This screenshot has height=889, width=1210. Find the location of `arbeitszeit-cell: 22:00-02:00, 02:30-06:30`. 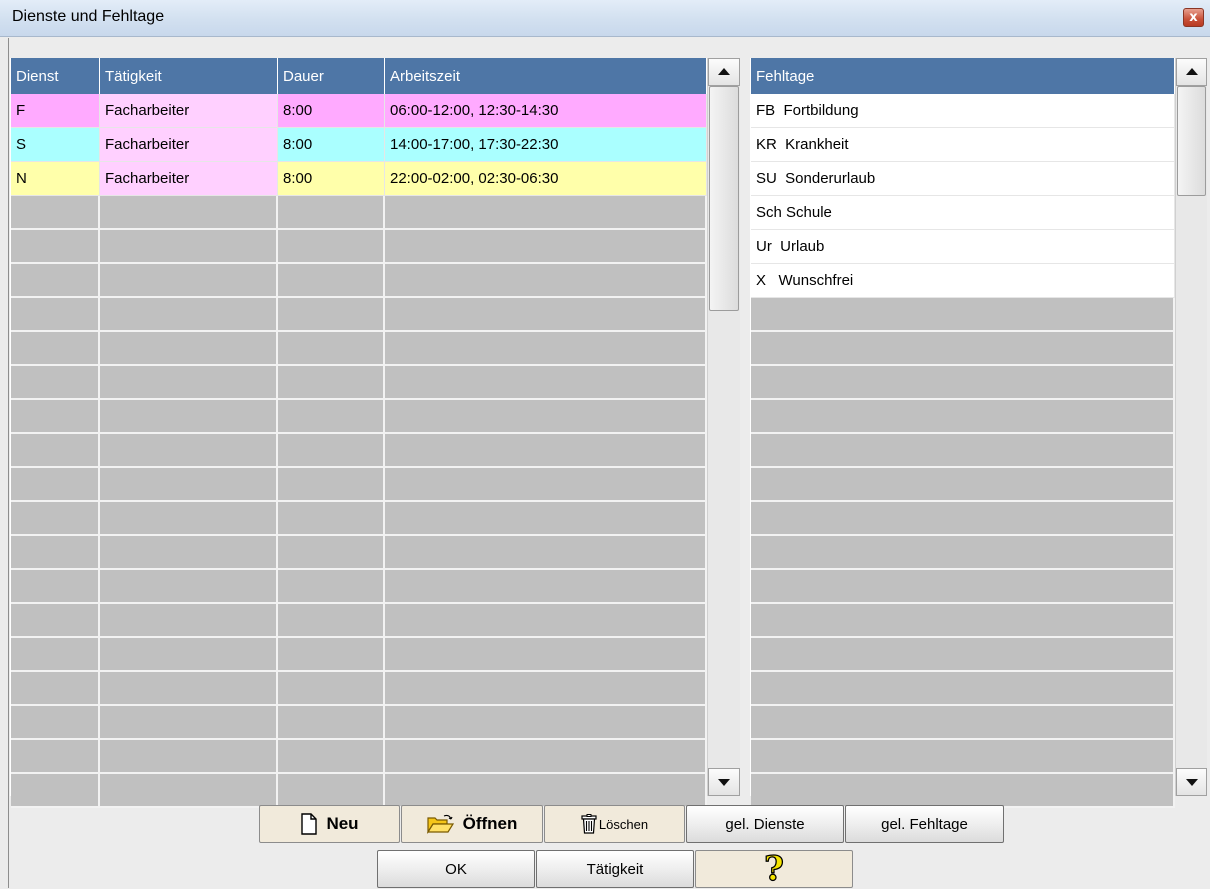

arbeitszeit-cell: 22:00-02:00, 02:30-06:30 is located at coordinates (546, 179).